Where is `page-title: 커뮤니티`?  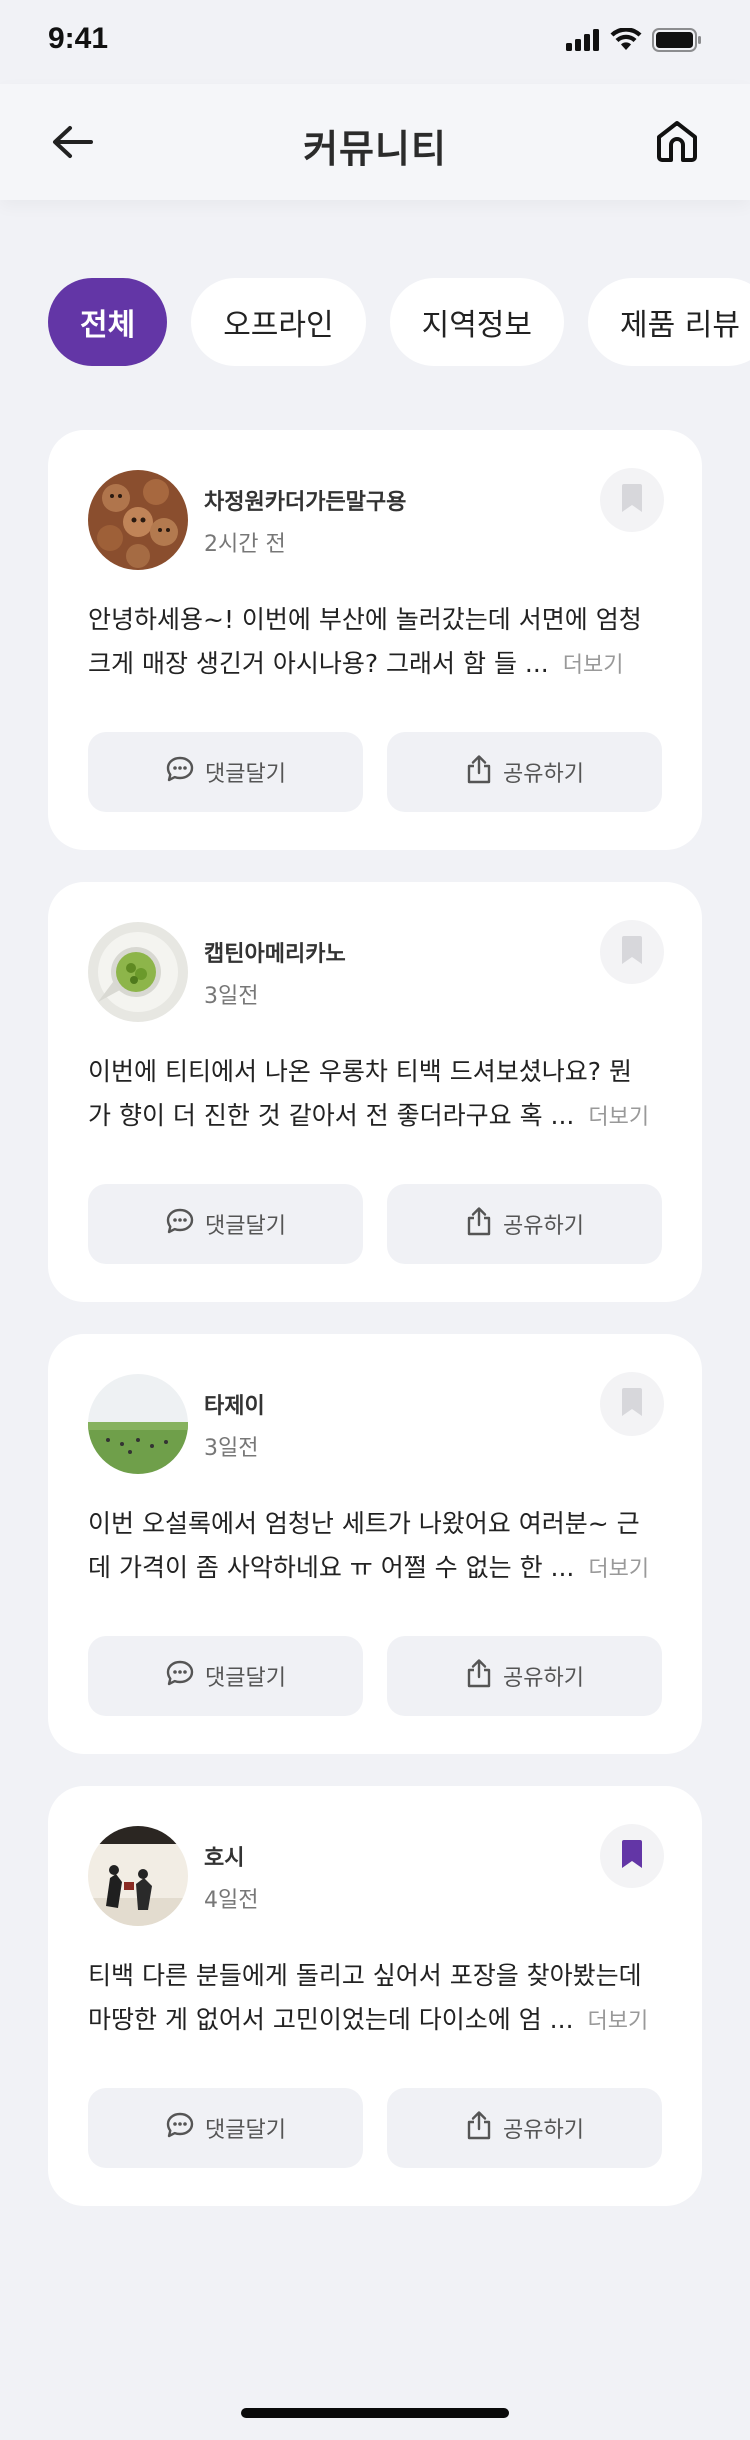 page-title: 커뮤니티 is located at coordinates (375, 149).